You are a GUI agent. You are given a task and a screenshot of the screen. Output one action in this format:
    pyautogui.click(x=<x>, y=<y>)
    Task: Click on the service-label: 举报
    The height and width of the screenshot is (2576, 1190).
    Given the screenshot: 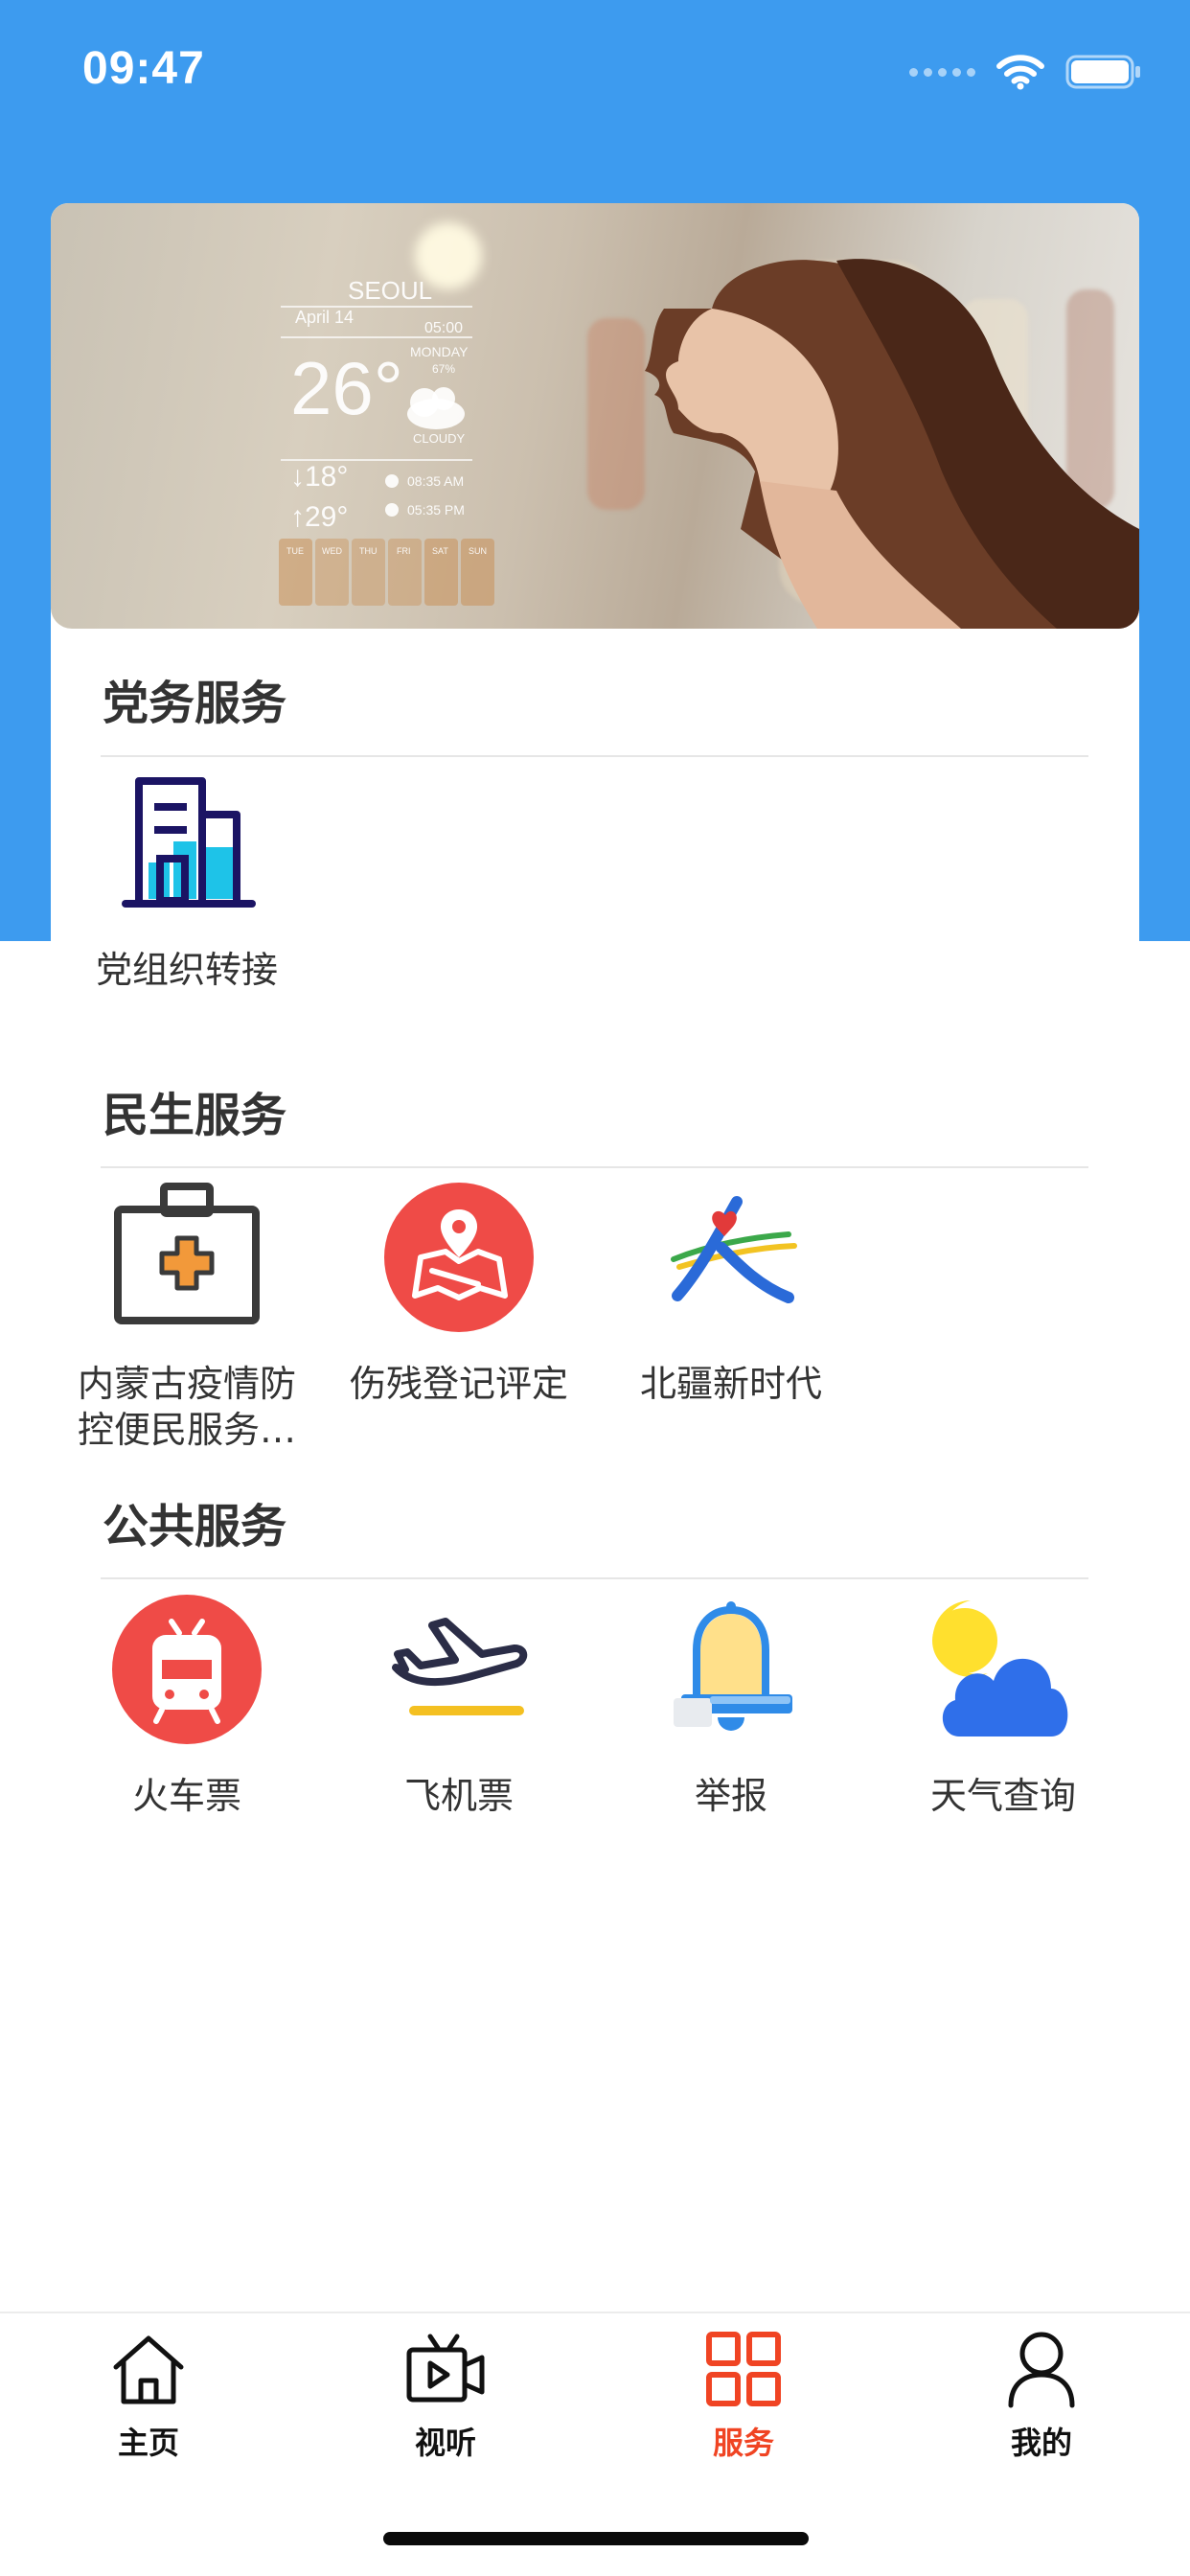 What is the action you would take?
    pyautogui.click(x=731, y=1796)
    